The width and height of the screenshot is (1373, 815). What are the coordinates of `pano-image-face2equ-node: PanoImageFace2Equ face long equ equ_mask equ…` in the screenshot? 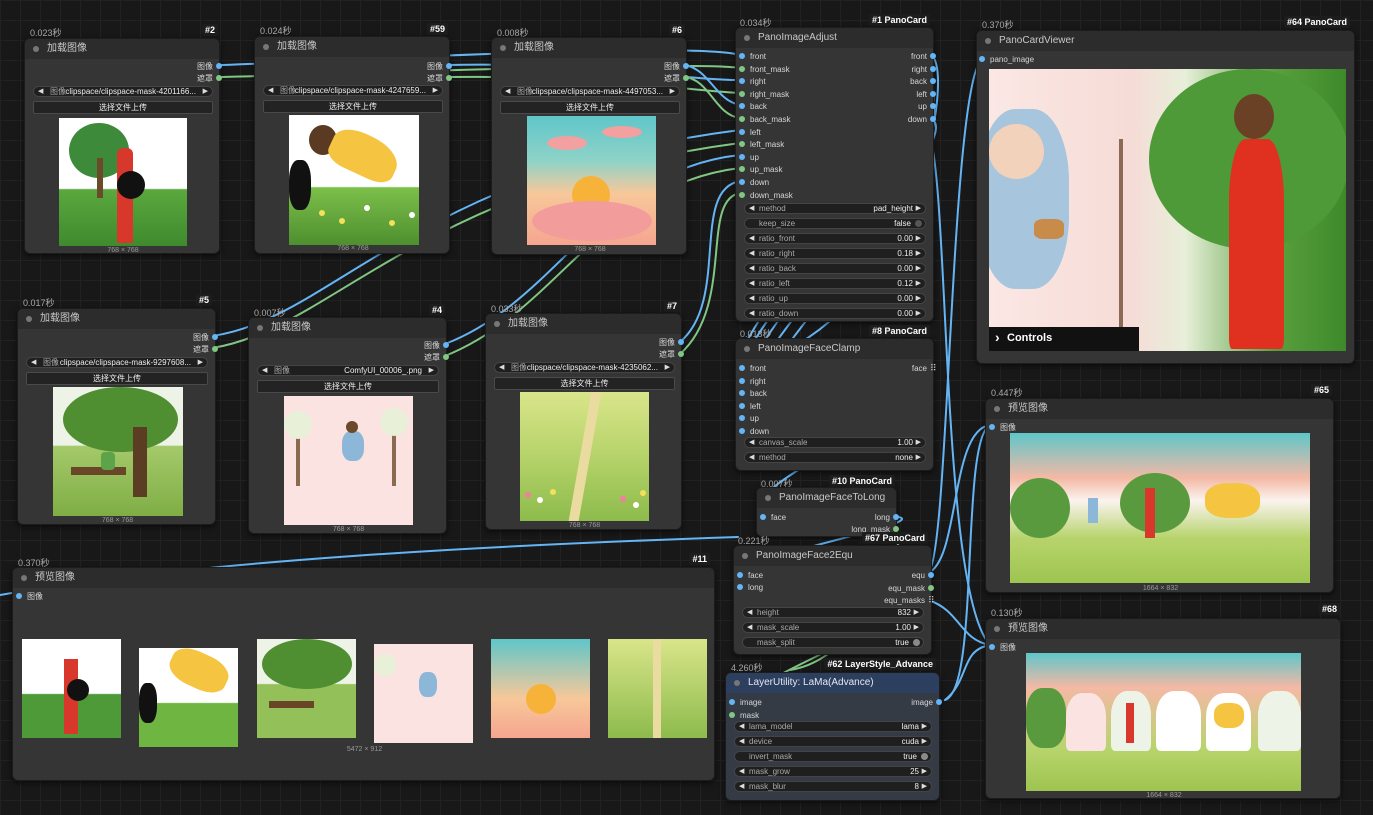 It's located at (834, 600).